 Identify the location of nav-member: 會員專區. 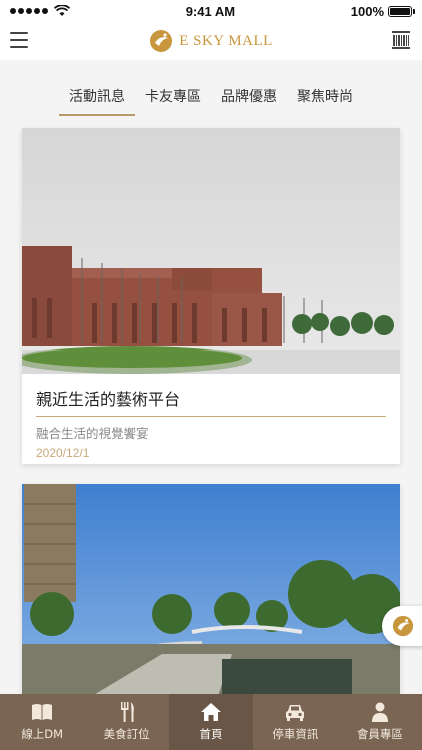
(380, 722).